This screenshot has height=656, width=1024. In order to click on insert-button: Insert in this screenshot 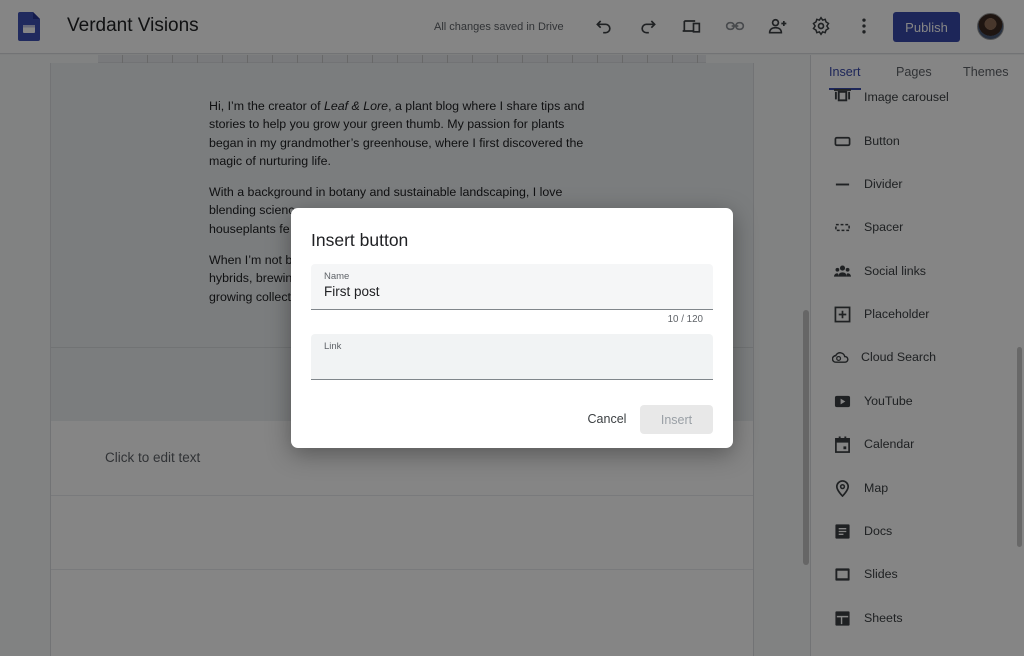, I will do `click(676, 419)`.